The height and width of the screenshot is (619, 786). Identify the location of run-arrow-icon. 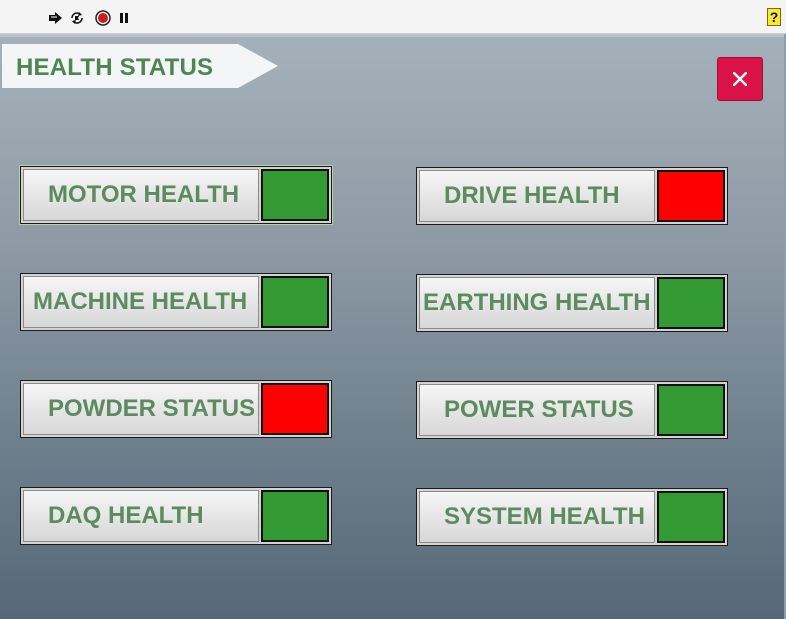
(56, 18).